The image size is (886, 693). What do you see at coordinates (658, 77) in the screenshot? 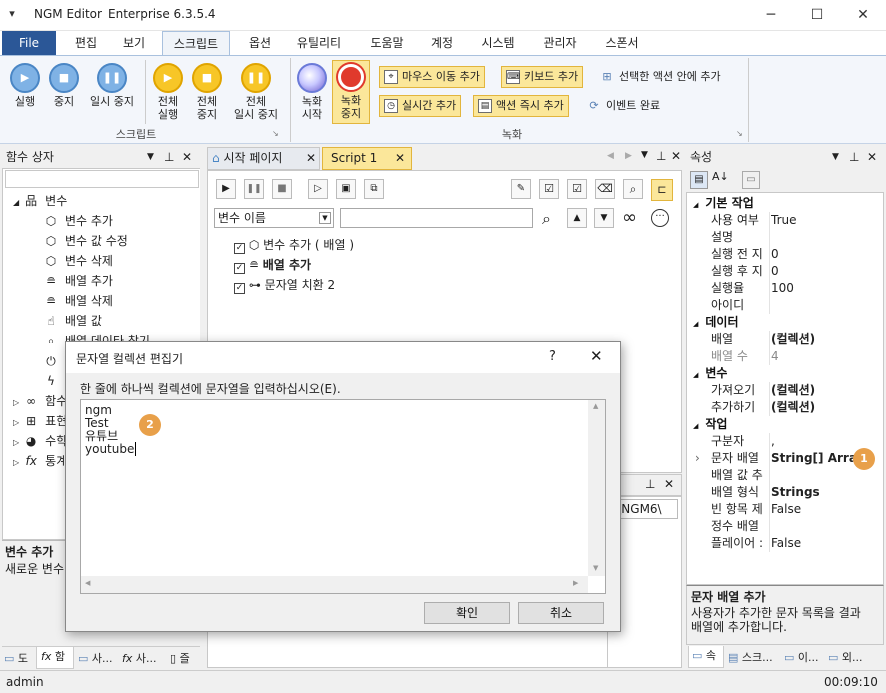
I see `add-in-selected-button: ⊞ 선택한 액션 안에 추가` at bounding box center [658, 77].